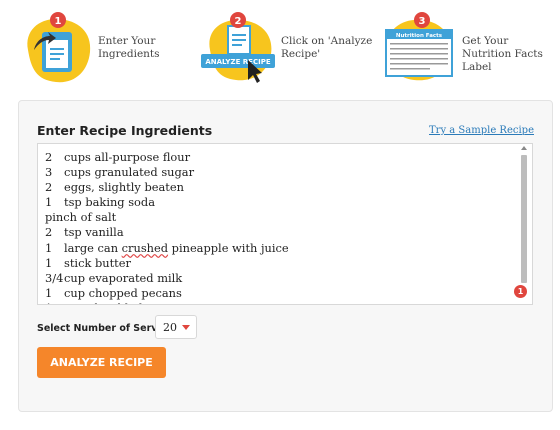  I want to click on step-1-label: Enter Your Ingredients, so click(129, 47).